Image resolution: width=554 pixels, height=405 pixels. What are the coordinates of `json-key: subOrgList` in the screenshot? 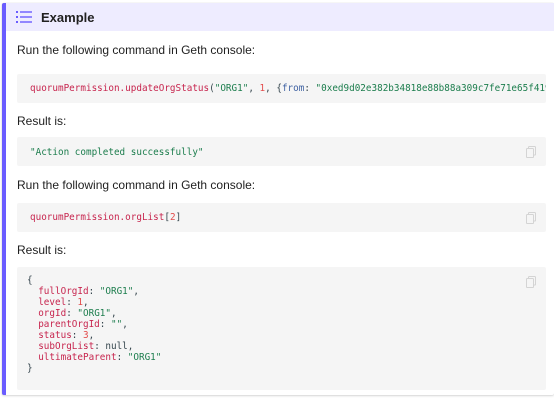 It's located at (66, 346).